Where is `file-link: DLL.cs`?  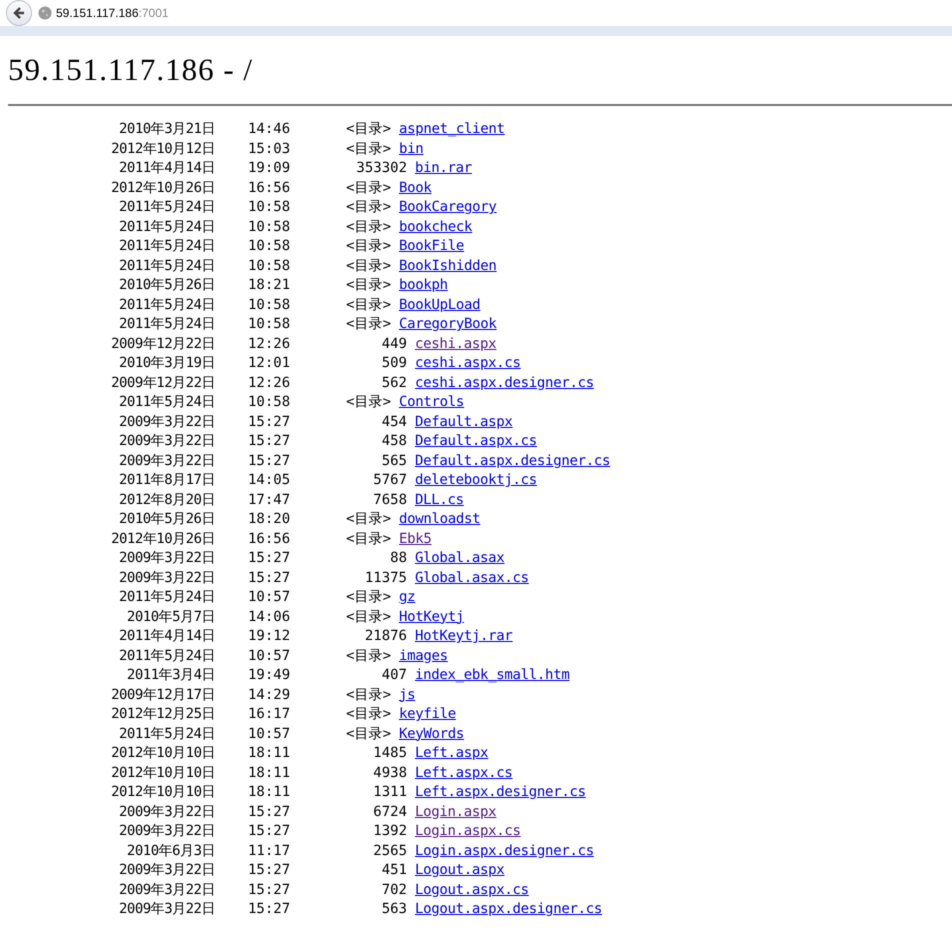
file-link: DLL.cs is located at coordinates (439, 500).